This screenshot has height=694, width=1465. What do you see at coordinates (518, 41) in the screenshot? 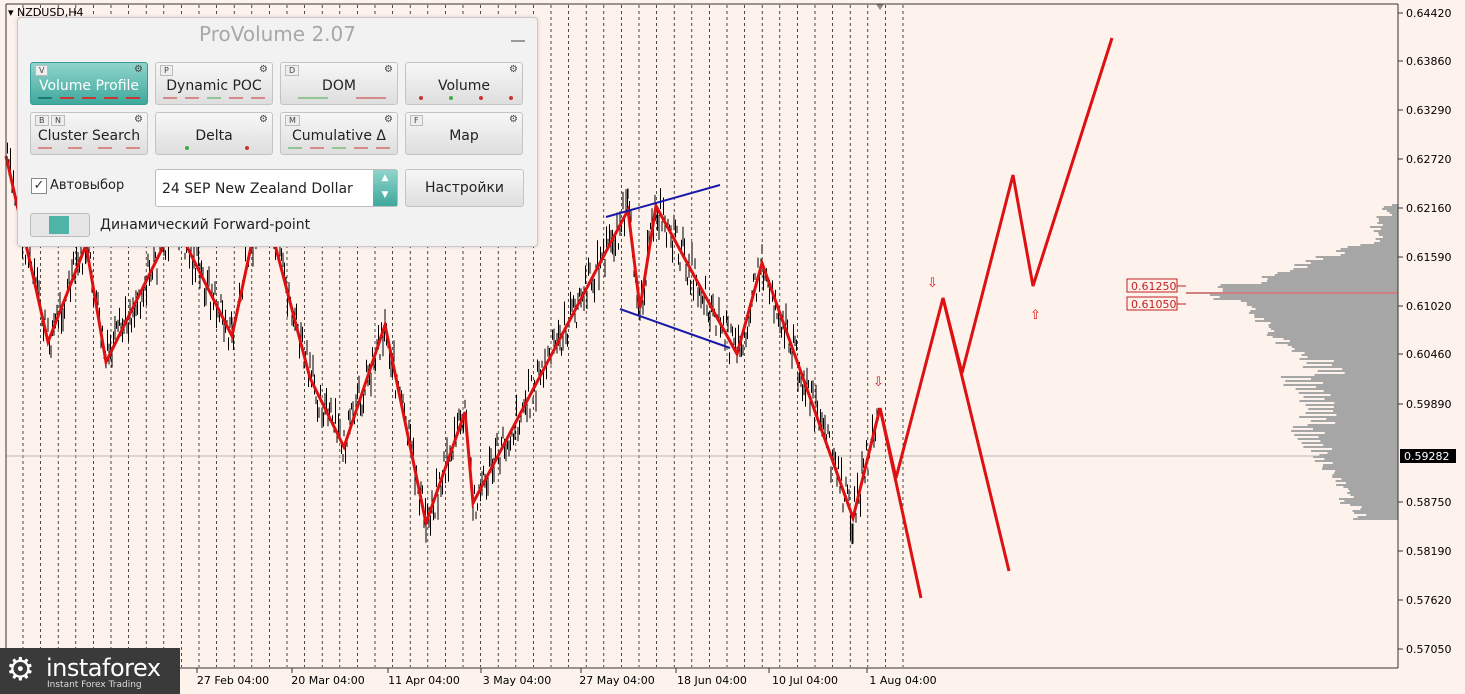
I see `minimize-icon` at bounding box center [518, 41].